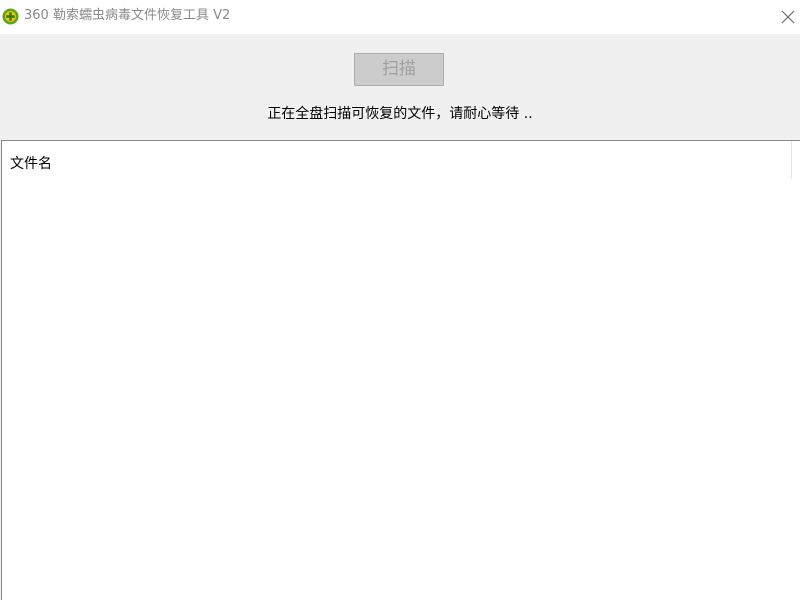  Describe the element at coordinates (400, 17) in the screenshot. I see `title-bar: 360 勒索蠕虫病毒文件恢复工具 V2` at that location.